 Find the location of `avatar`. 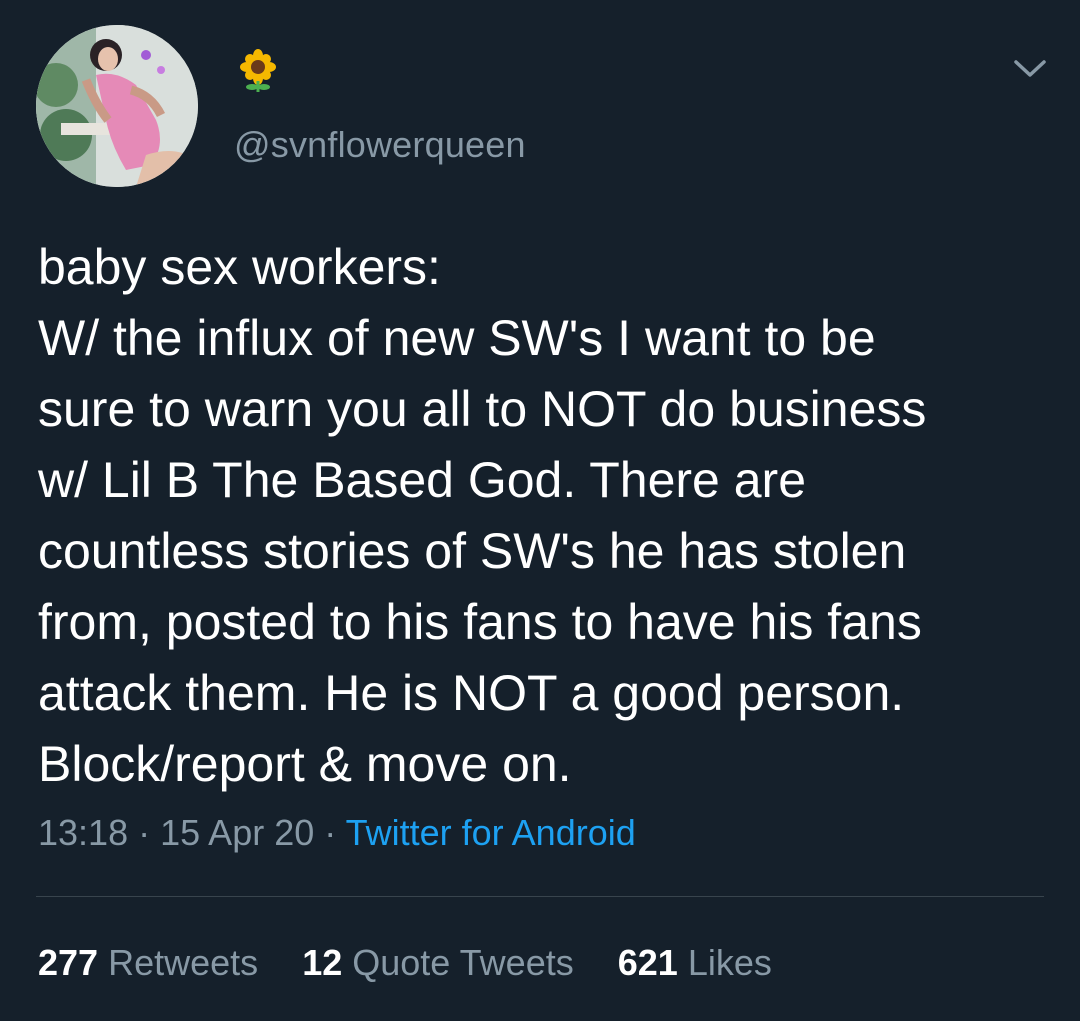

avatar is located at coordinates (117, 106).